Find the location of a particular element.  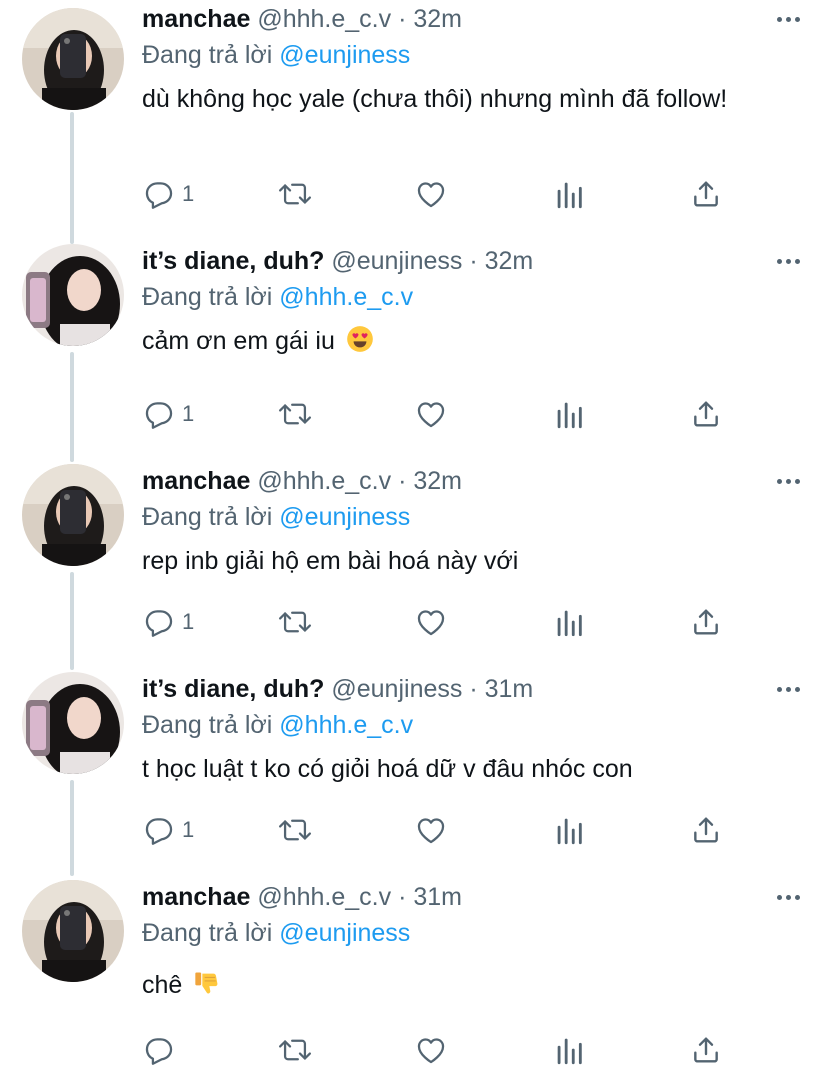

tweet-header: it’s diane, duh? @eunjiness · 32m is located at coordinates (475, 261).